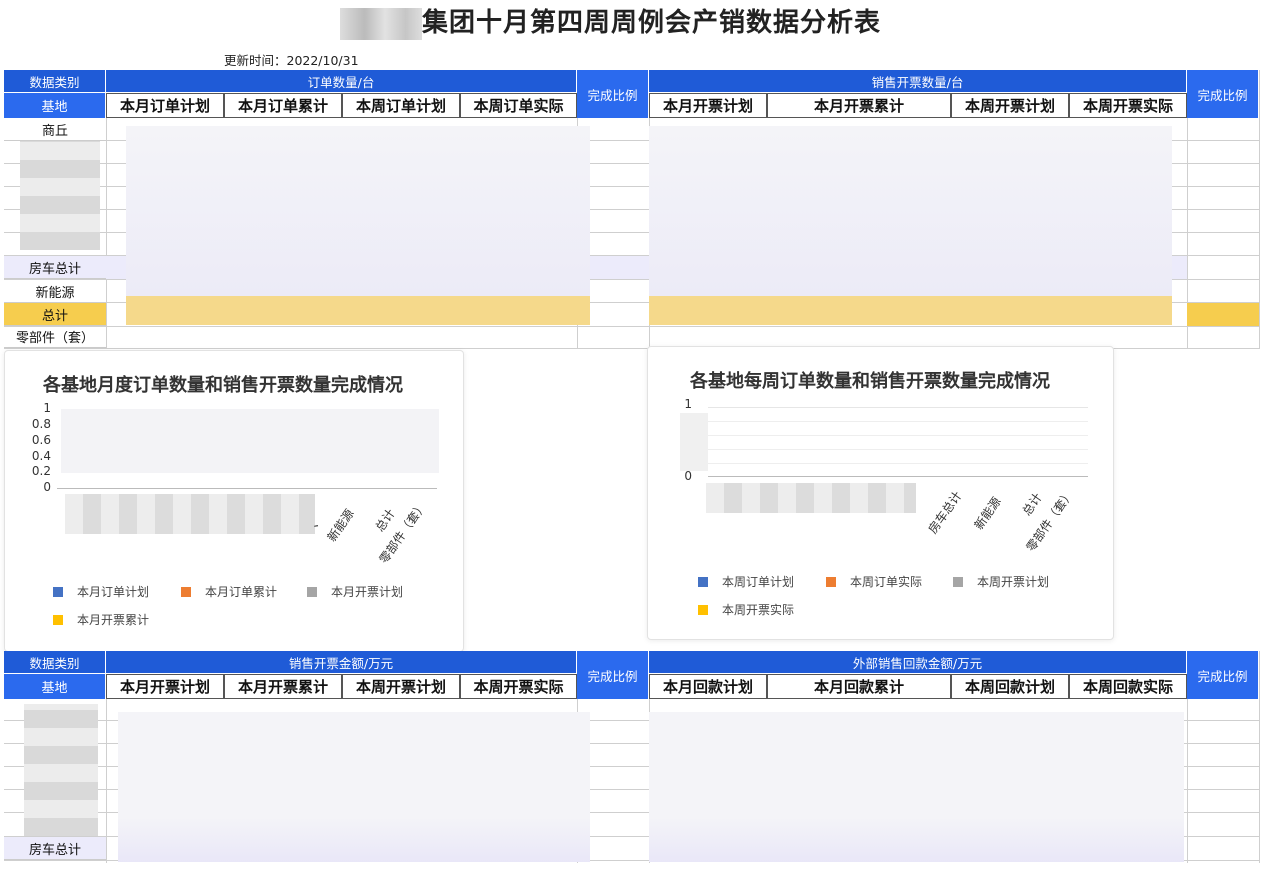  I want to click on invoice-quantity-header: 销售开票数量/台, so click(918, 81).